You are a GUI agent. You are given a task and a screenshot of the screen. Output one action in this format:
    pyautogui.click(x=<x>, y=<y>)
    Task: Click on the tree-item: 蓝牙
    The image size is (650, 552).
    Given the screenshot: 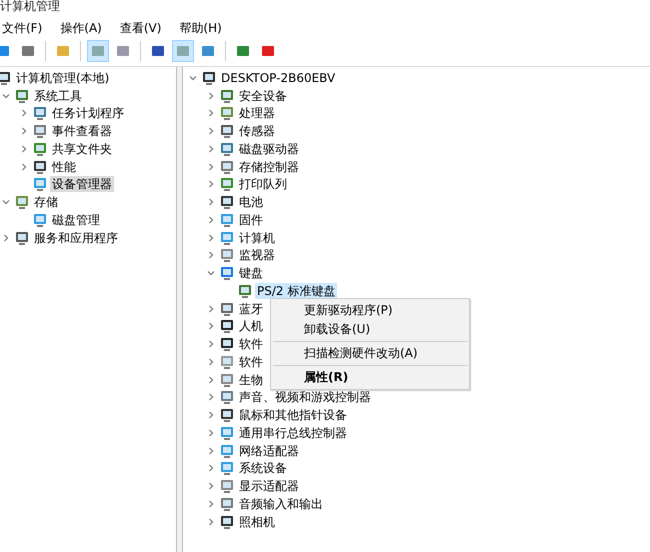 What is the action you would take?
    pyautogui.click(x=251, y=308)
    